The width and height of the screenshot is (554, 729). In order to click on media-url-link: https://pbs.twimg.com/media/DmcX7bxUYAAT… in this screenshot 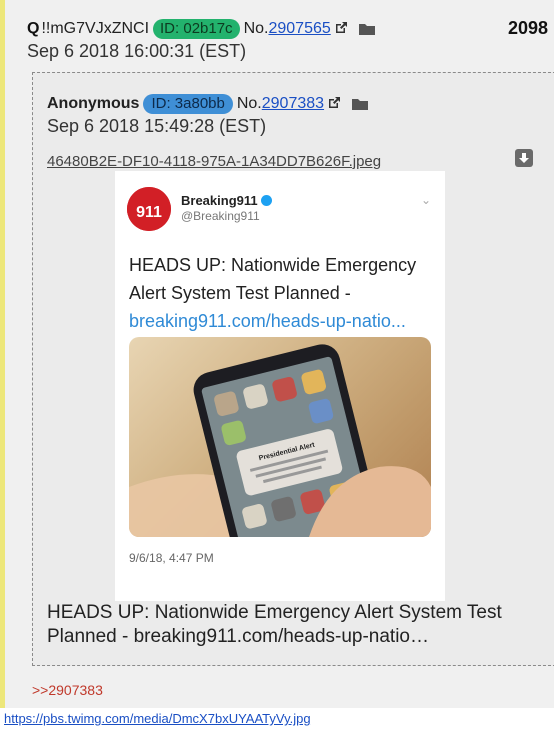, I will do `click(157, 718)`.